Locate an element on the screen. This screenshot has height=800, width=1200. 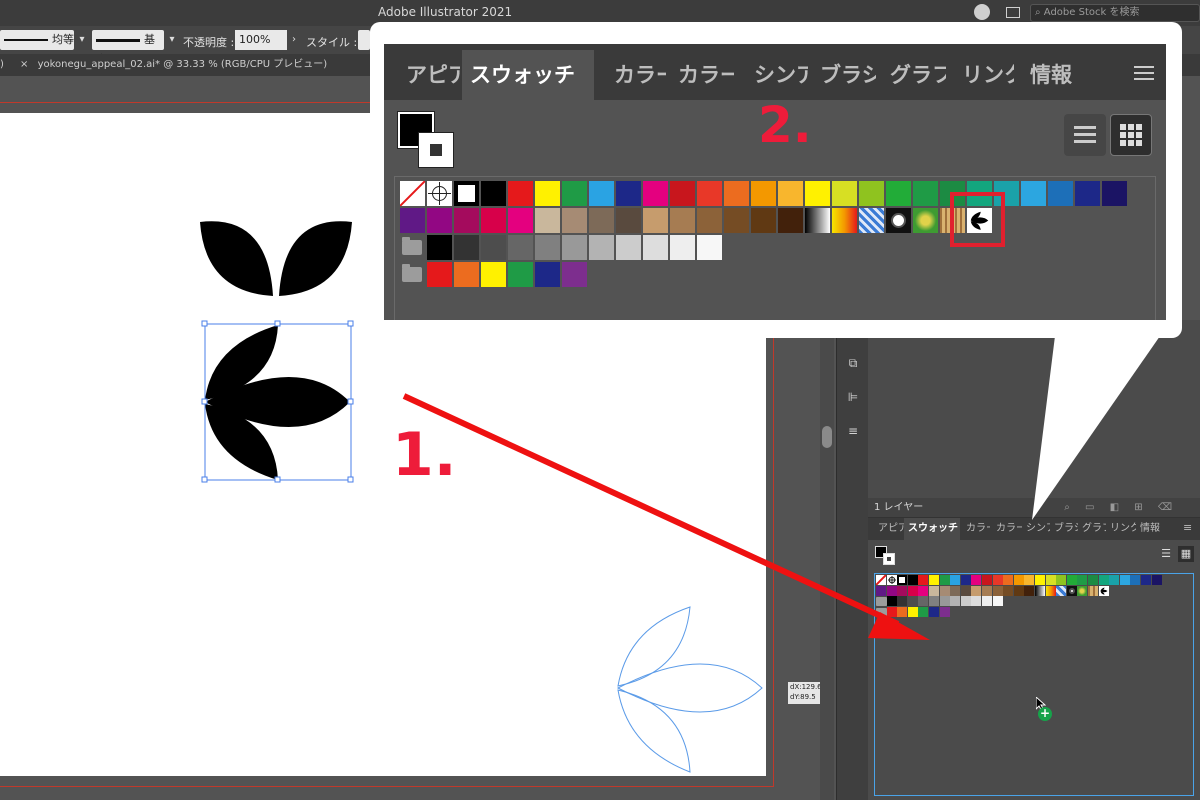
tab-appearance: アピア is located at coordinates (429, 75).